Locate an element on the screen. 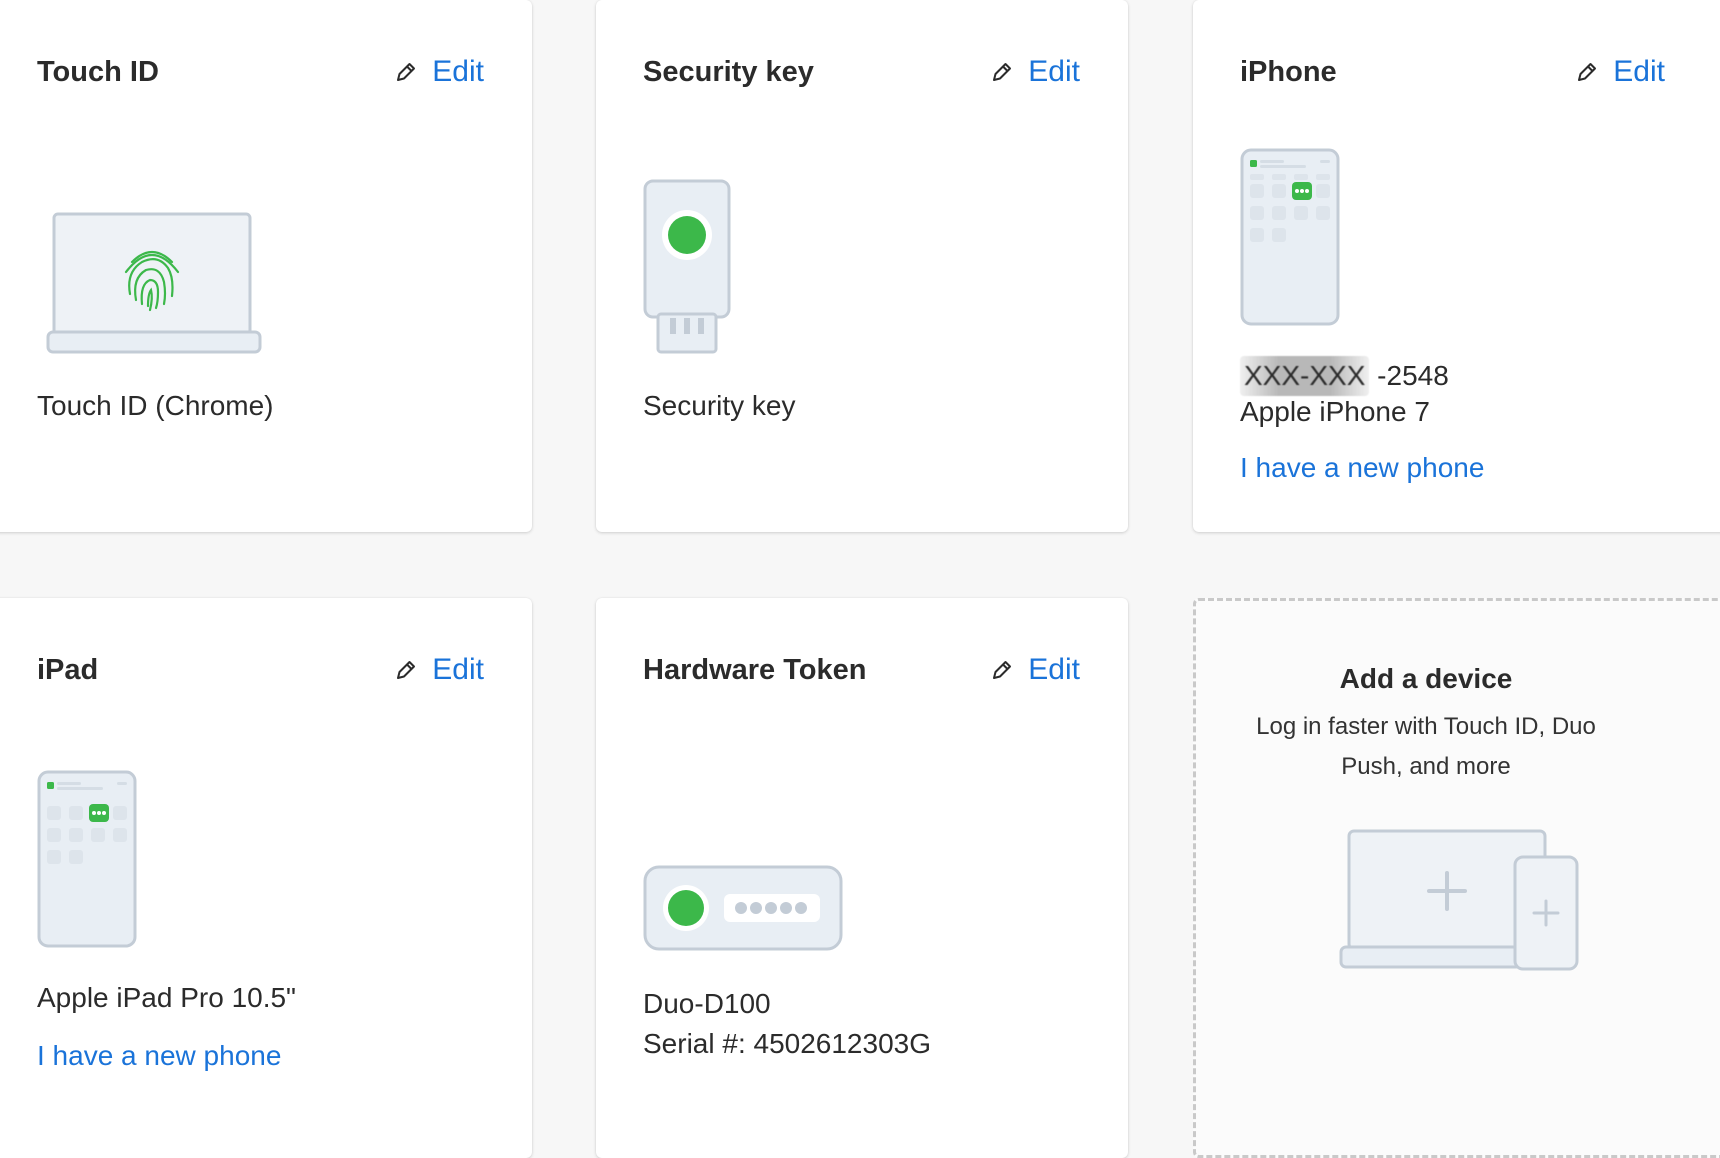 The width and height of the screenshot is (1720, 1158). device-name: Apple iPhone 7 is located at coordinates (1335, 411).